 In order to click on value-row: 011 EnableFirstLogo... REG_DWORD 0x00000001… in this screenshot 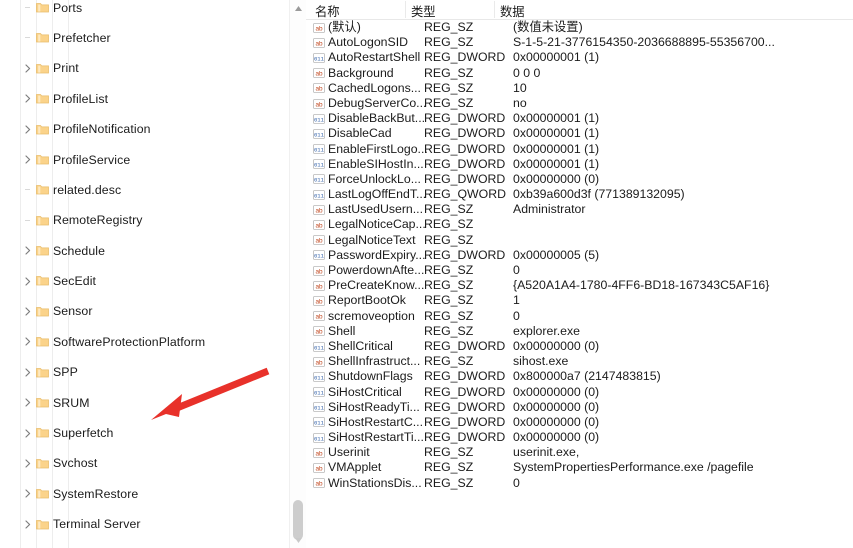, I will do `click(579, 149)`.